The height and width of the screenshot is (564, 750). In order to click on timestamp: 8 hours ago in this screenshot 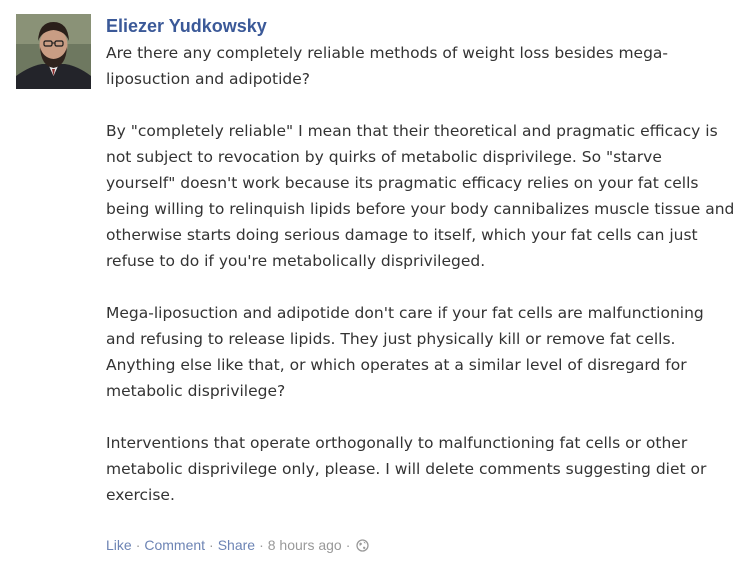, I will do `click(305, 545)`.